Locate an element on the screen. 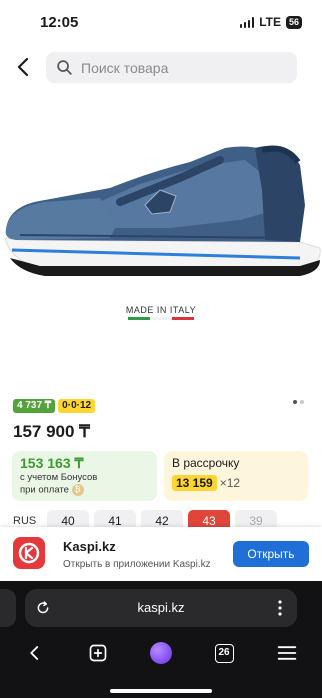 The image size is (322, 698). made-in-text: MADE IN ITALY is located at coordinates (161, 310).